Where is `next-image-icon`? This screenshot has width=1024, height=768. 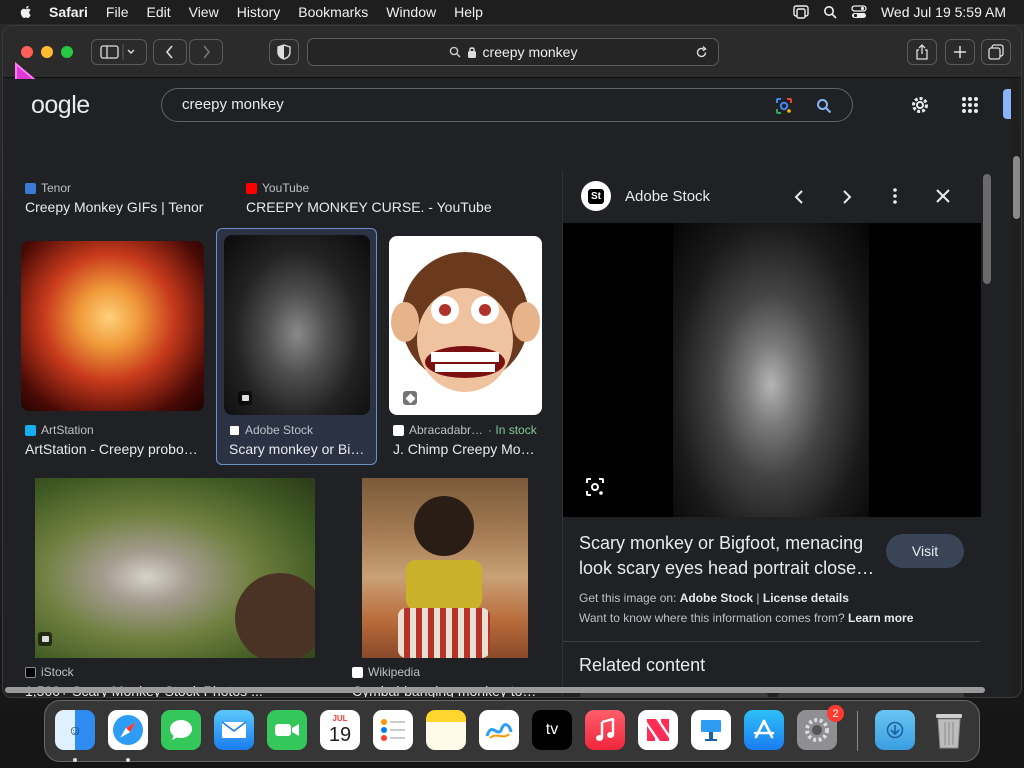 next-image-icon is located at coordinates (847, 197).